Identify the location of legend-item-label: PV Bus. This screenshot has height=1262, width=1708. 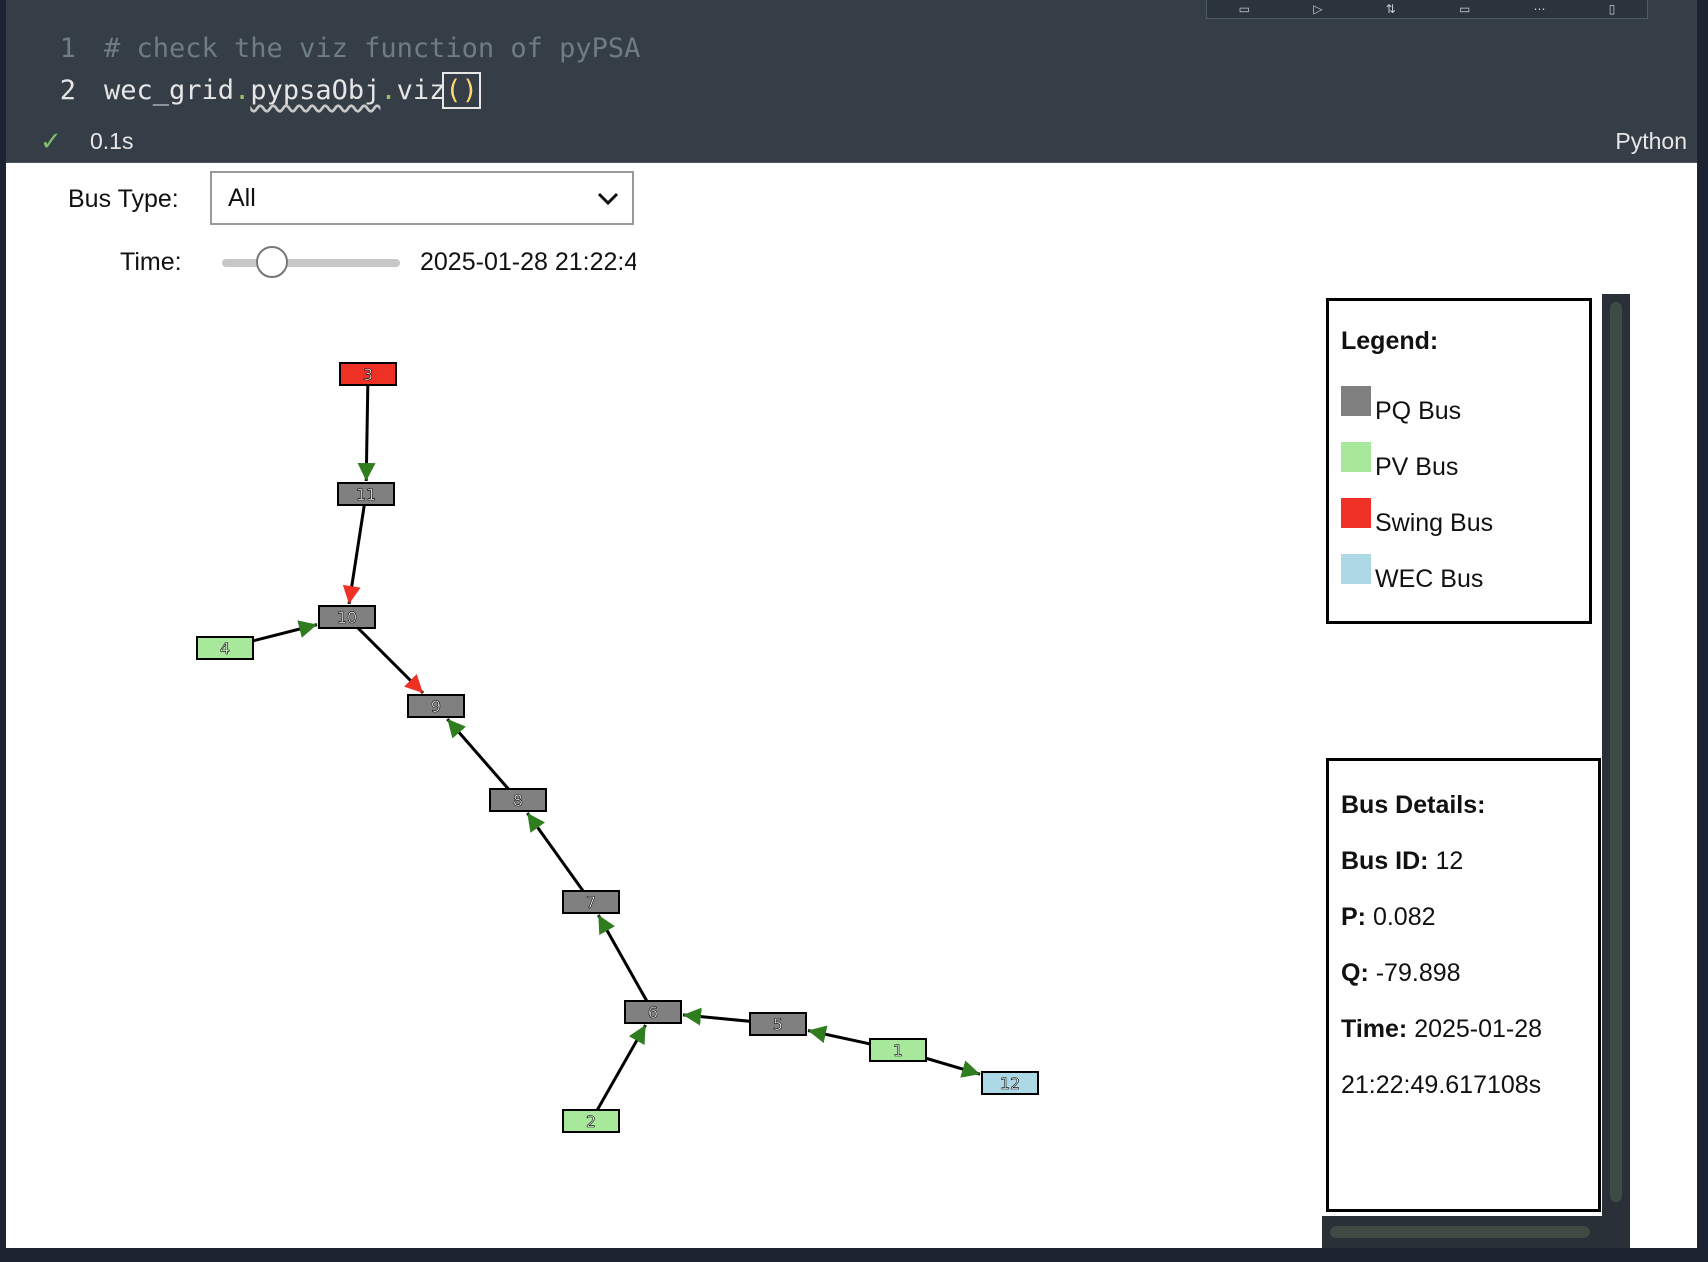
(1417, 467).